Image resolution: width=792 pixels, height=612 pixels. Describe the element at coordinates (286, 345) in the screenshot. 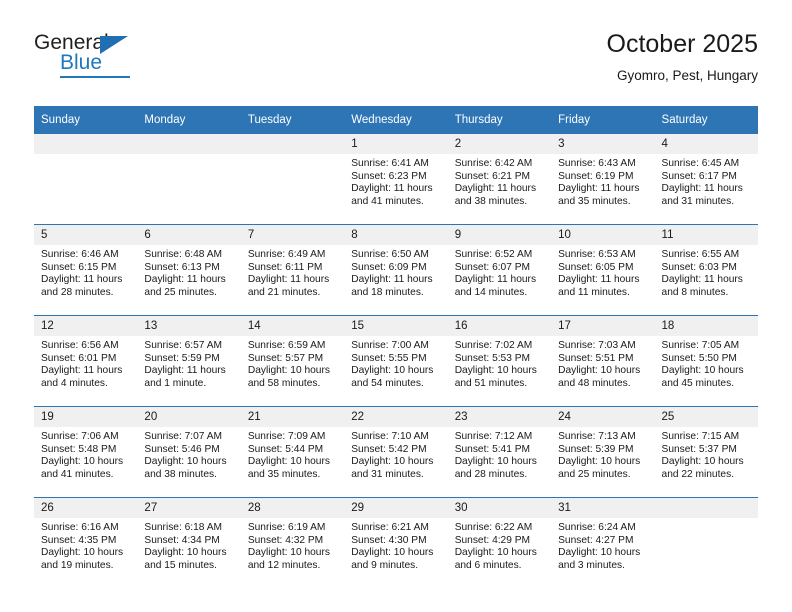

I see `sunrise-text: Sunrise: 6:59 AM` at that location.